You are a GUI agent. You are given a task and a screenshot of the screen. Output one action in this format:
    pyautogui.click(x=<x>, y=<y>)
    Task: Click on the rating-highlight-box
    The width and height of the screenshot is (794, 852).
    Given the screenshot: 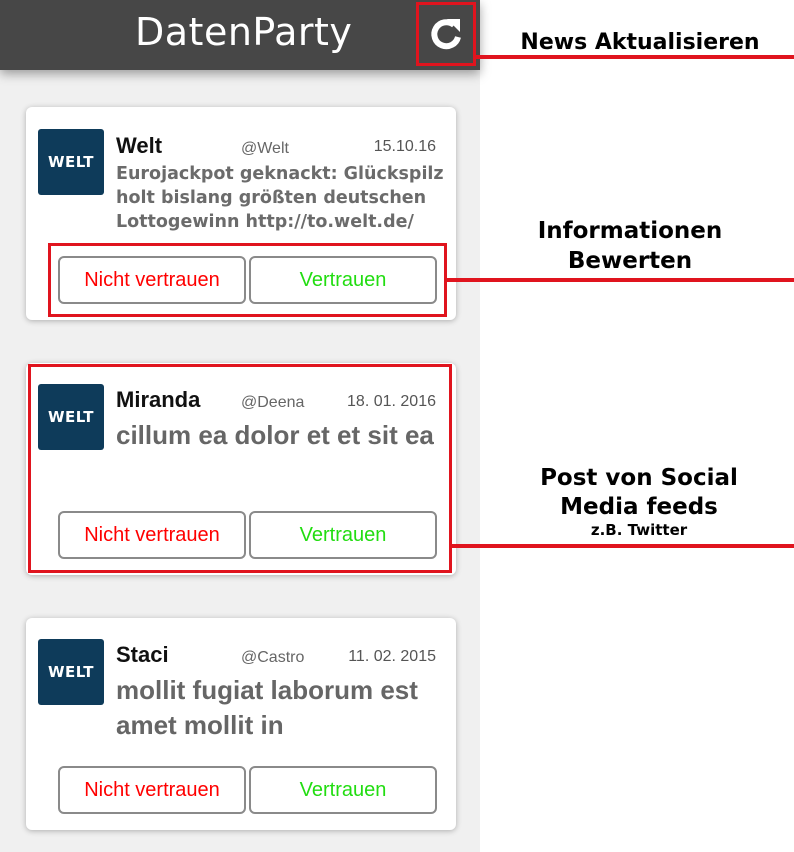 What is the action you would take?
    pyautogui.click(x=247, y=280)
    